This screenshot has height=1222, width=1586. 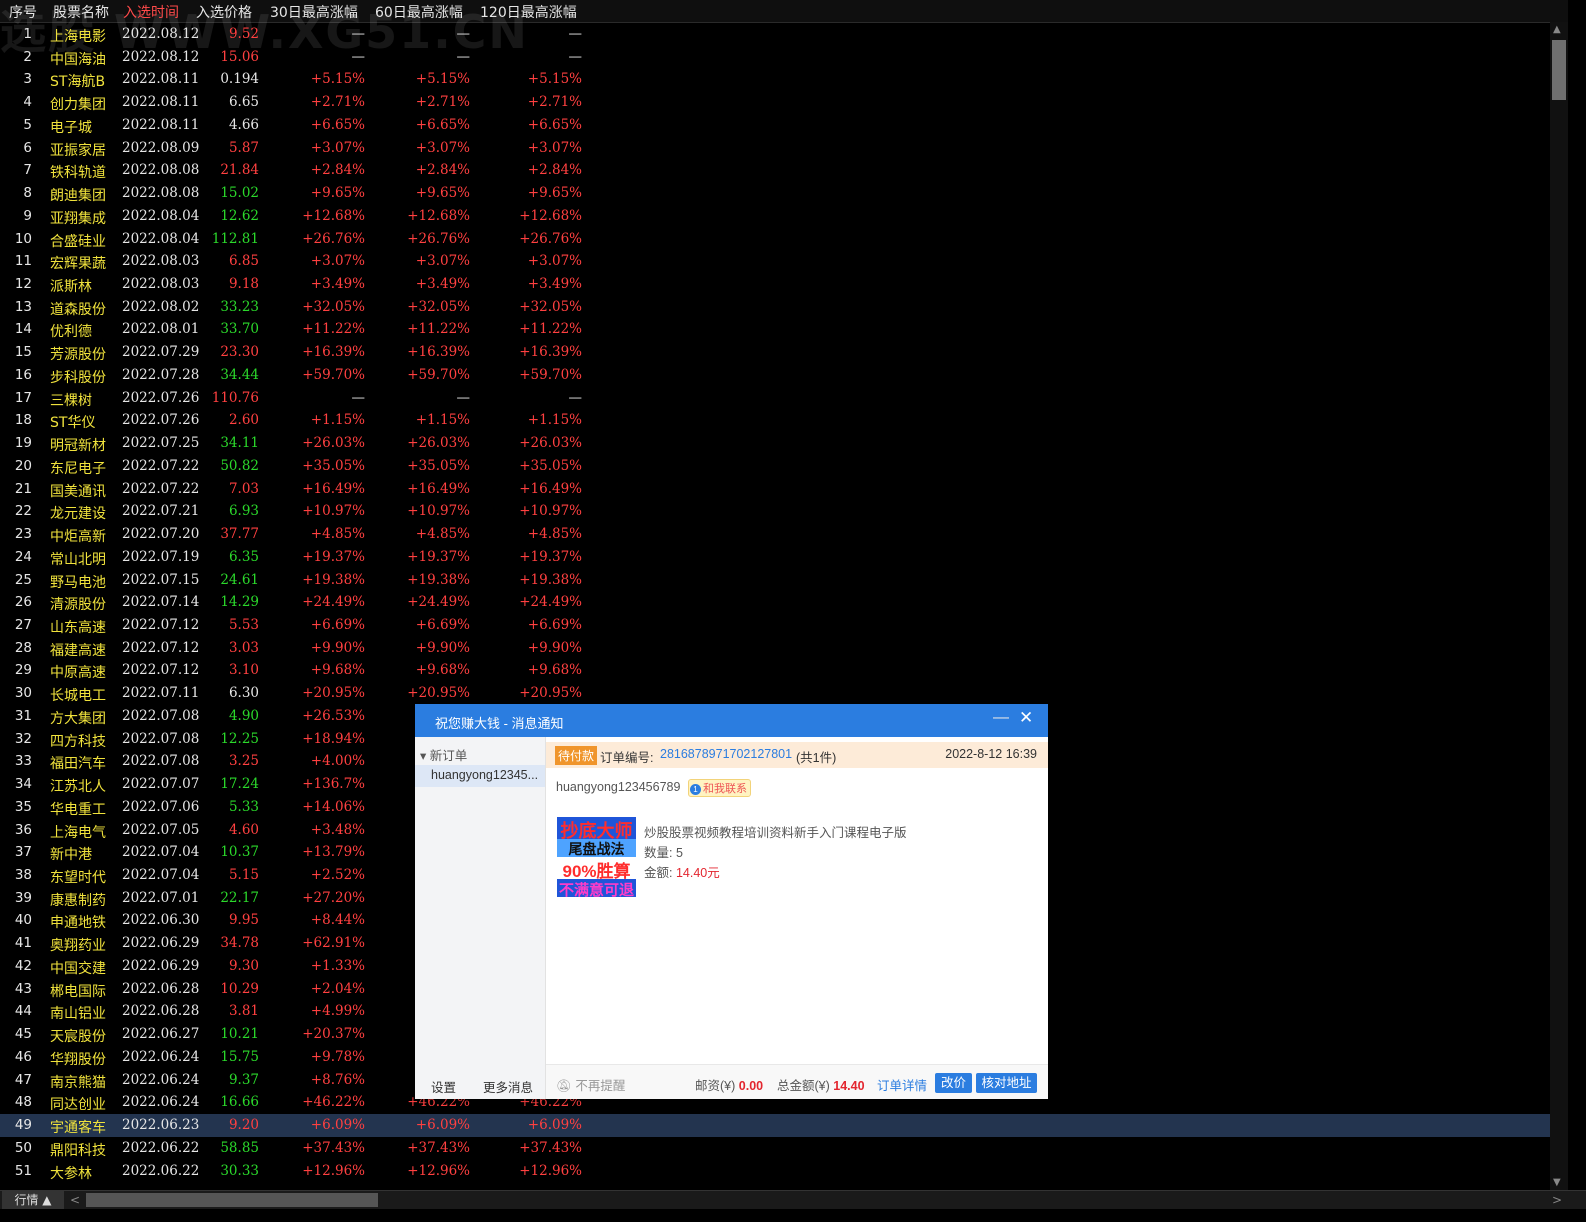 What do you see at coordinates (784, 193) in the screenshot?
I see `table-row: 8 朗迪集团 2022.08.08 15.02 +9.65% +9.65% +9.65%` at bounding box center [784, 193].